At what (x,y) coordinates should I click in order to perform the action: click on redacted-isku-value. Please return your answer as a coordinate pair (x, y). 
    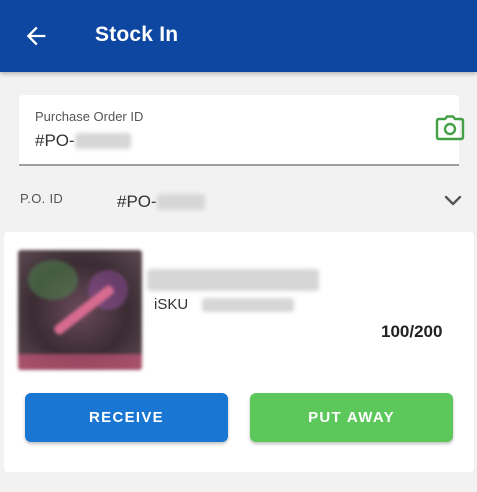
    Looking at the image, I should click on (248, 304).